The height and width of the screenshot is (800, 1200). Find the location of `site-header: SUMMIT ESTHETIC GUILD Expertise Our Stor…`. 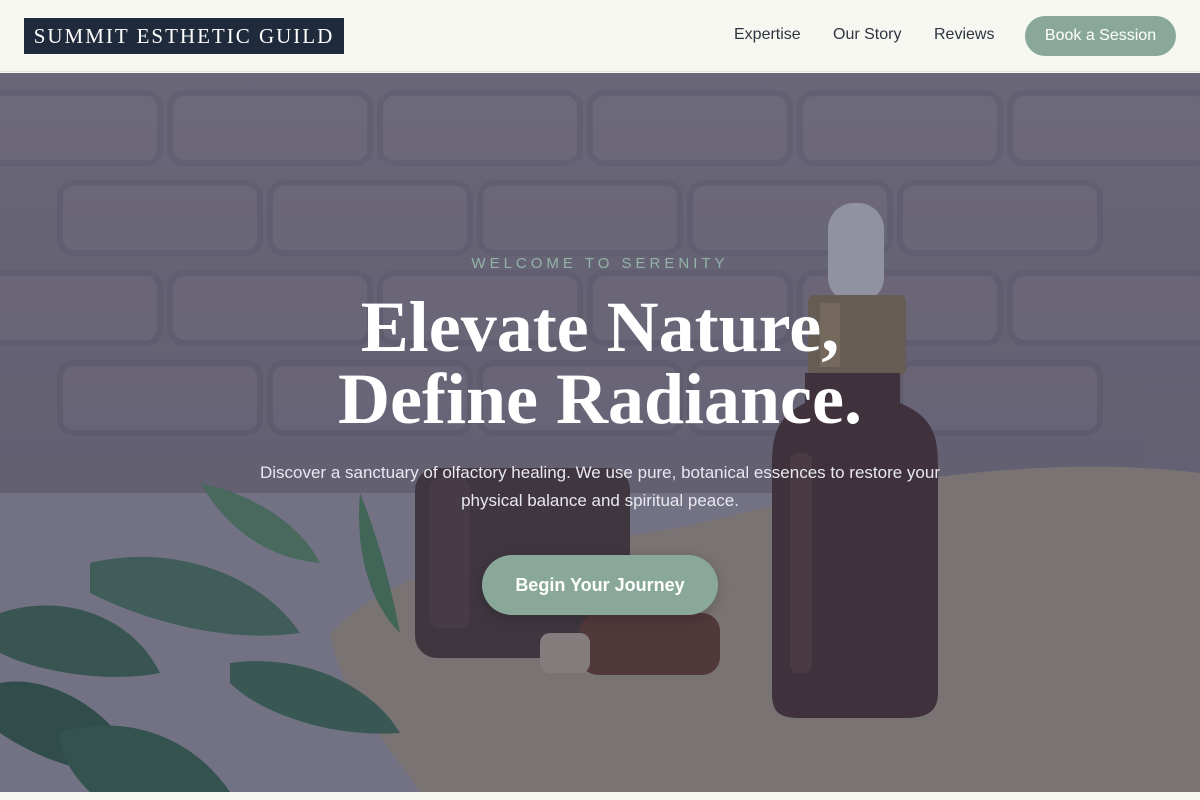

site-header: SUMMIT ESTHETIC GUILD Expertise Our Stor… is located at coordinates (600, 36).